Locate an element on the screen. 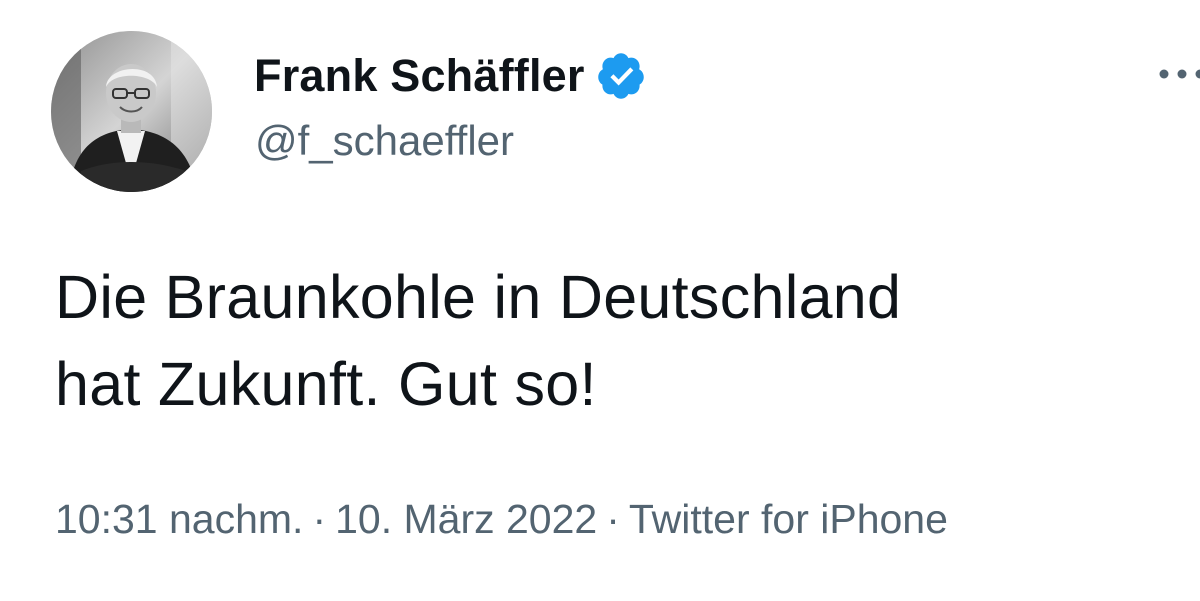 The image size is (1200, 601). avatar is located at coordinates (131, 111).